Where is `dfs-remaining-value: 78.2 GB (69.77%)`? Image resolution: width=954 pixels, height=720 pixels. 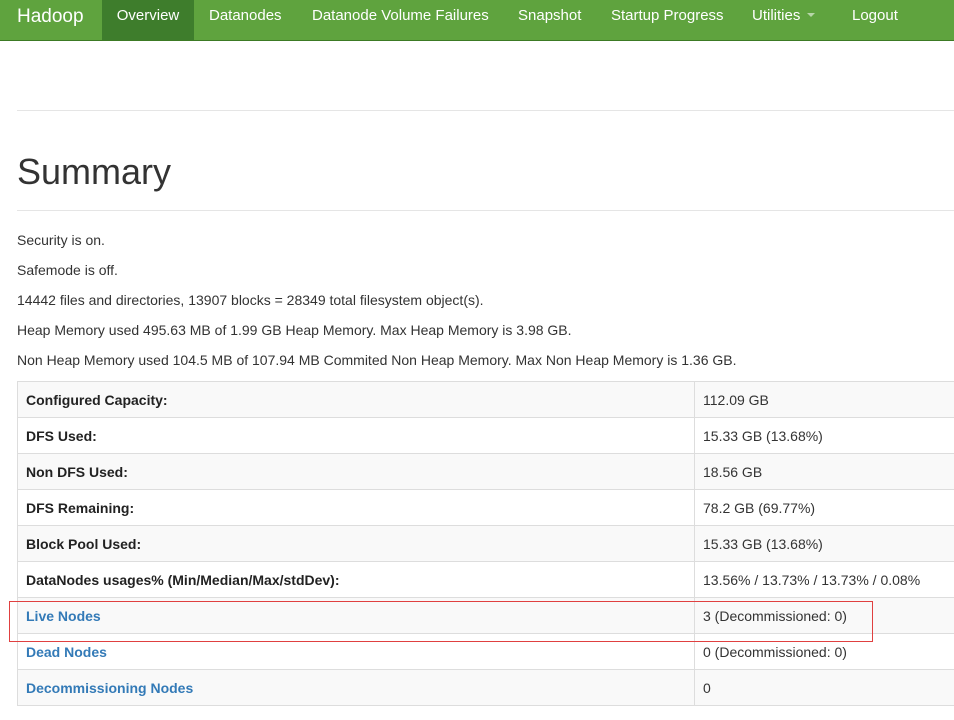
dfs-remaining-value: 78.2 GB (69.77%) is located at coordinates (824, 507).